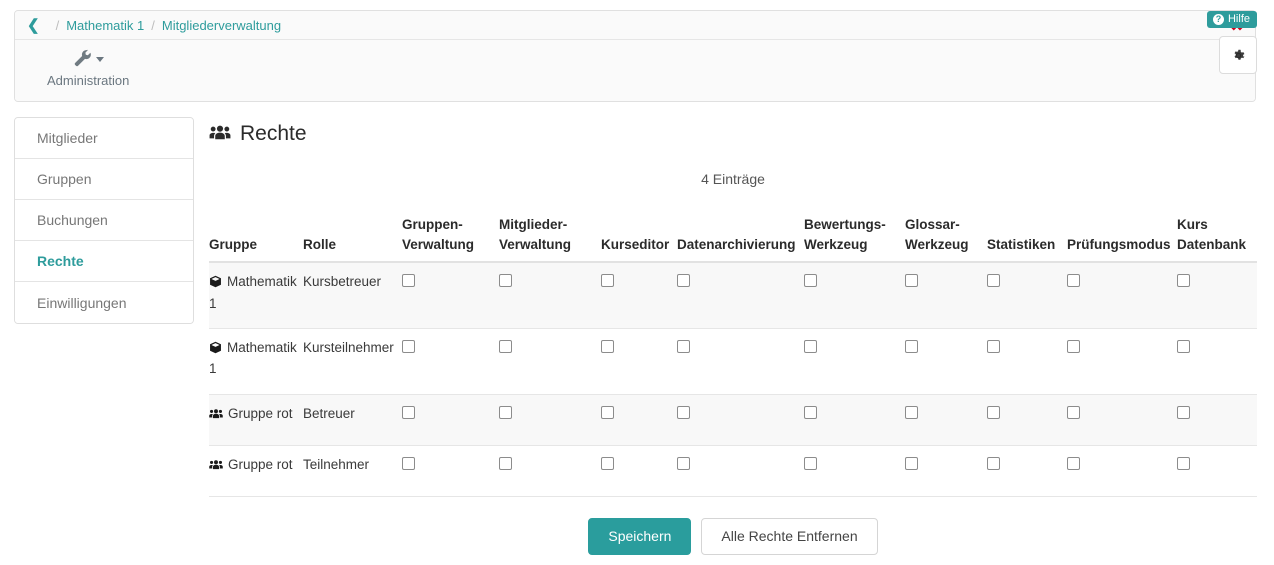 The height and width of the screenshot is (565, 1274). Describe the element at coordinates (432, 224) in the screenshot. I see `header-line: Gruppen-` at that location.